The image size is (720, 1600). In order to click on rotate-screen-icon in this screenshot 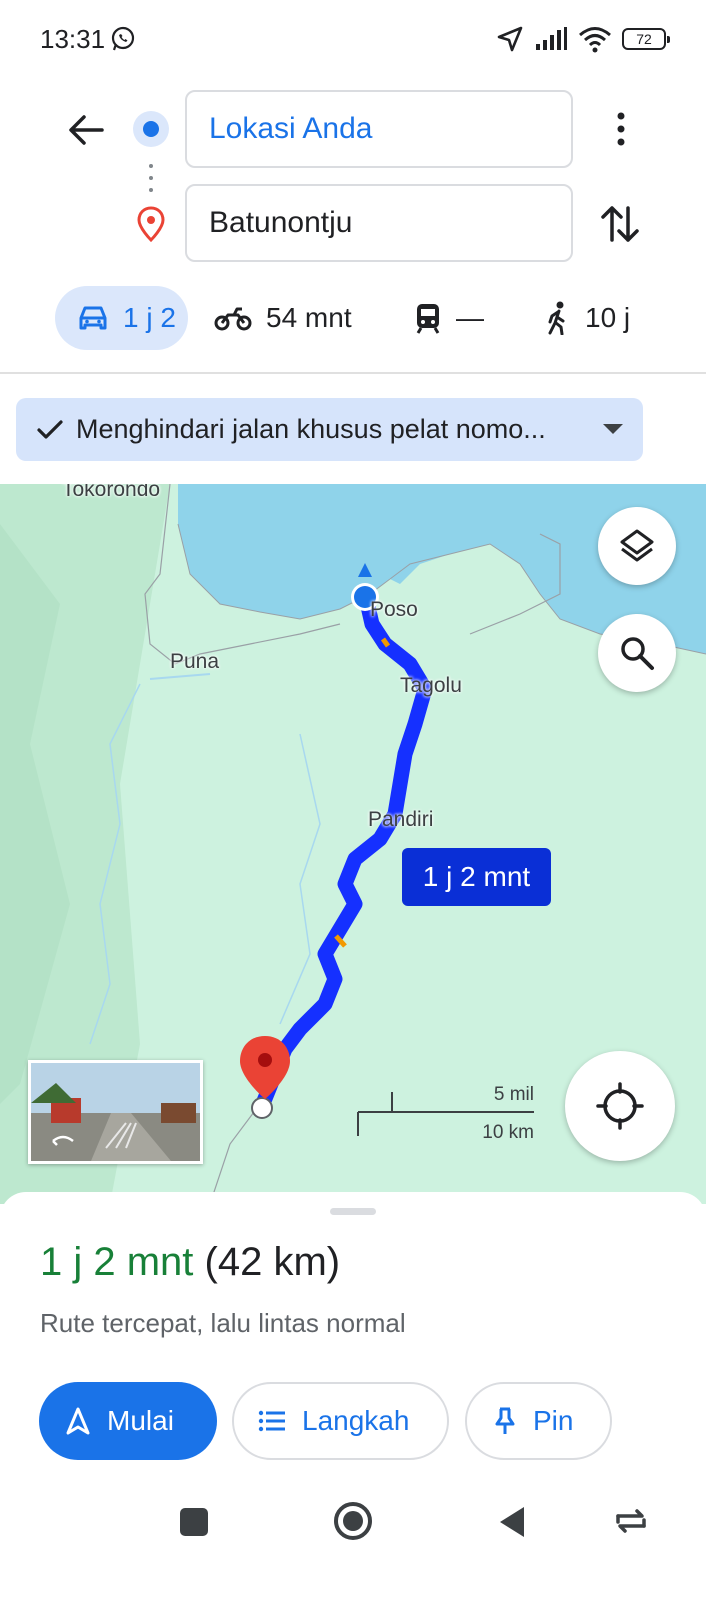, I will do `click(631, 1521)`.